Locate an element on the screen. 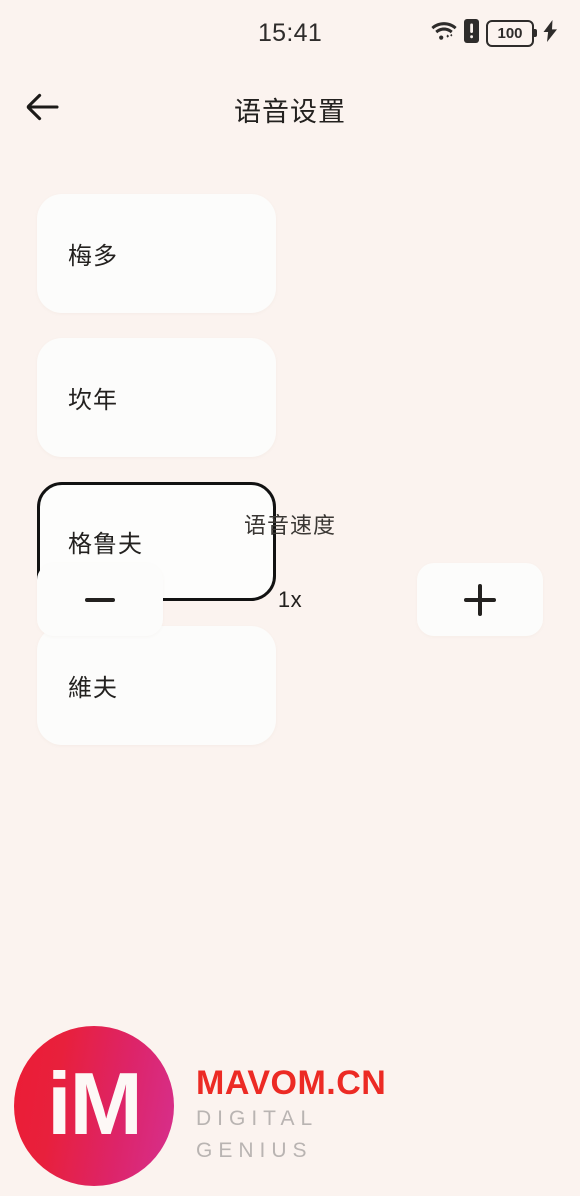  battery-icon: 100 is located at coordinates (511, 33).